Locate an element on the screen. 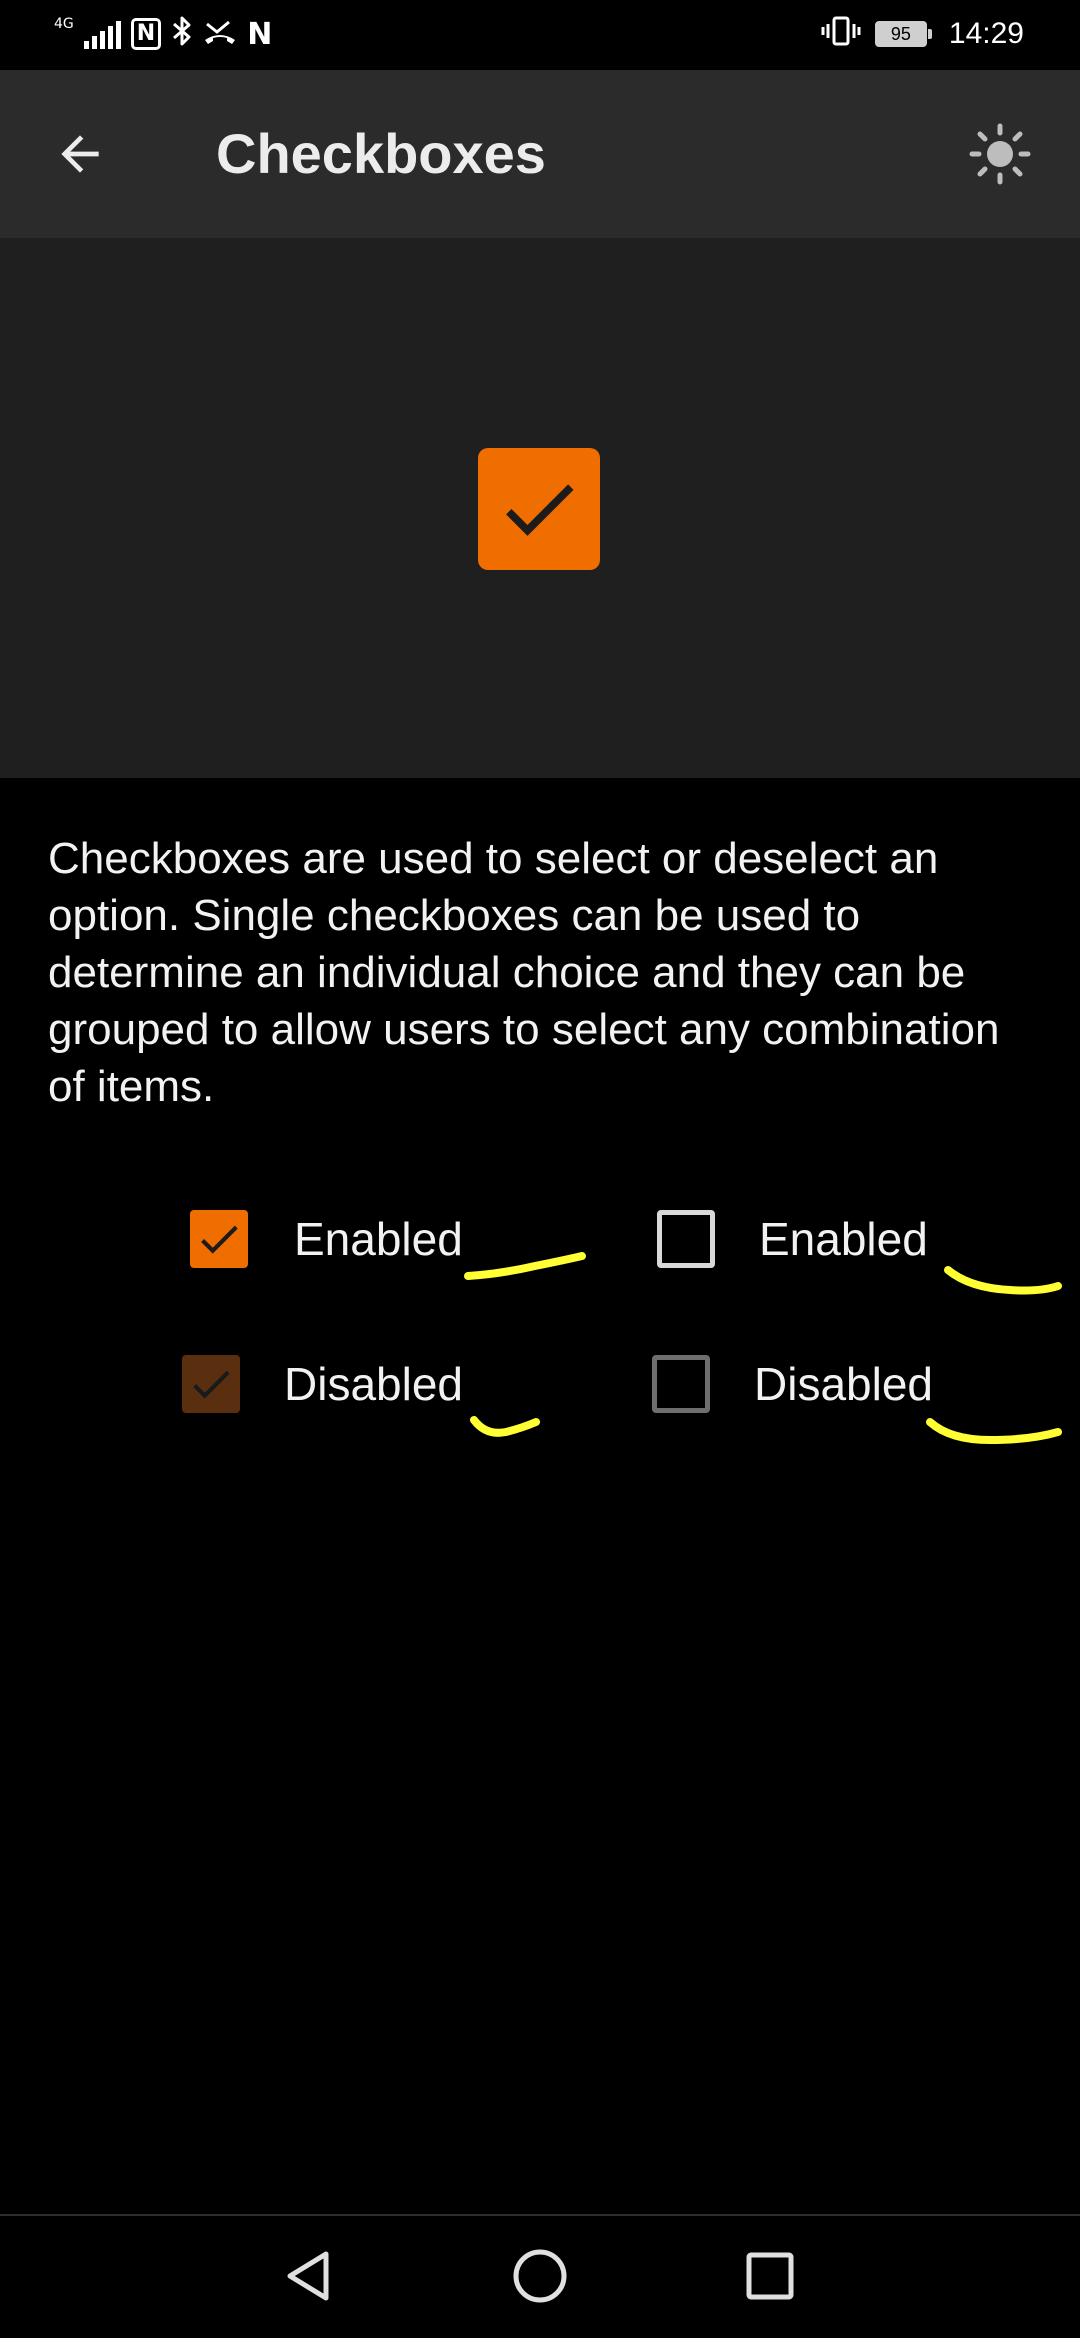 The height and width of the screenshot is (2338, 1080). checkbox-enabled-checked: Enabled is located at coordinates (326, 1239).